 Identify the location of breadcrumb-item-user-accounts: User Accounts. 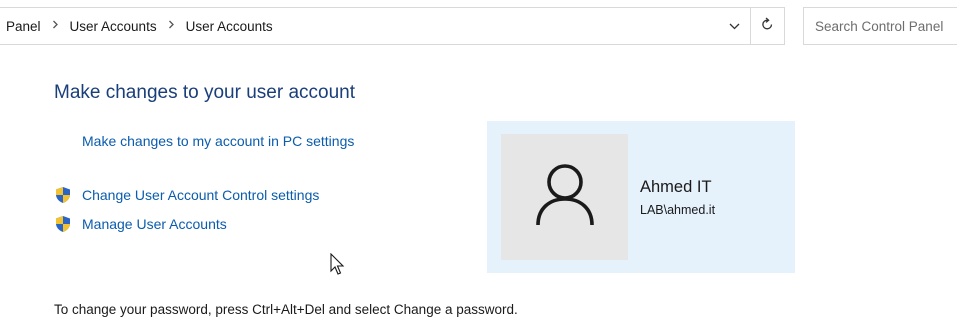
(113, 26).